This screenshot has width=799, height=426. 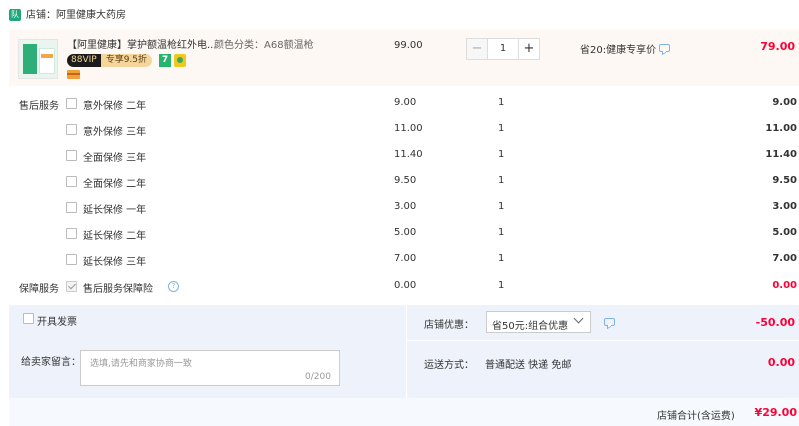 I want to click on shipping-method: 普通配送 快递 免邮, so click(x=528, y=365).